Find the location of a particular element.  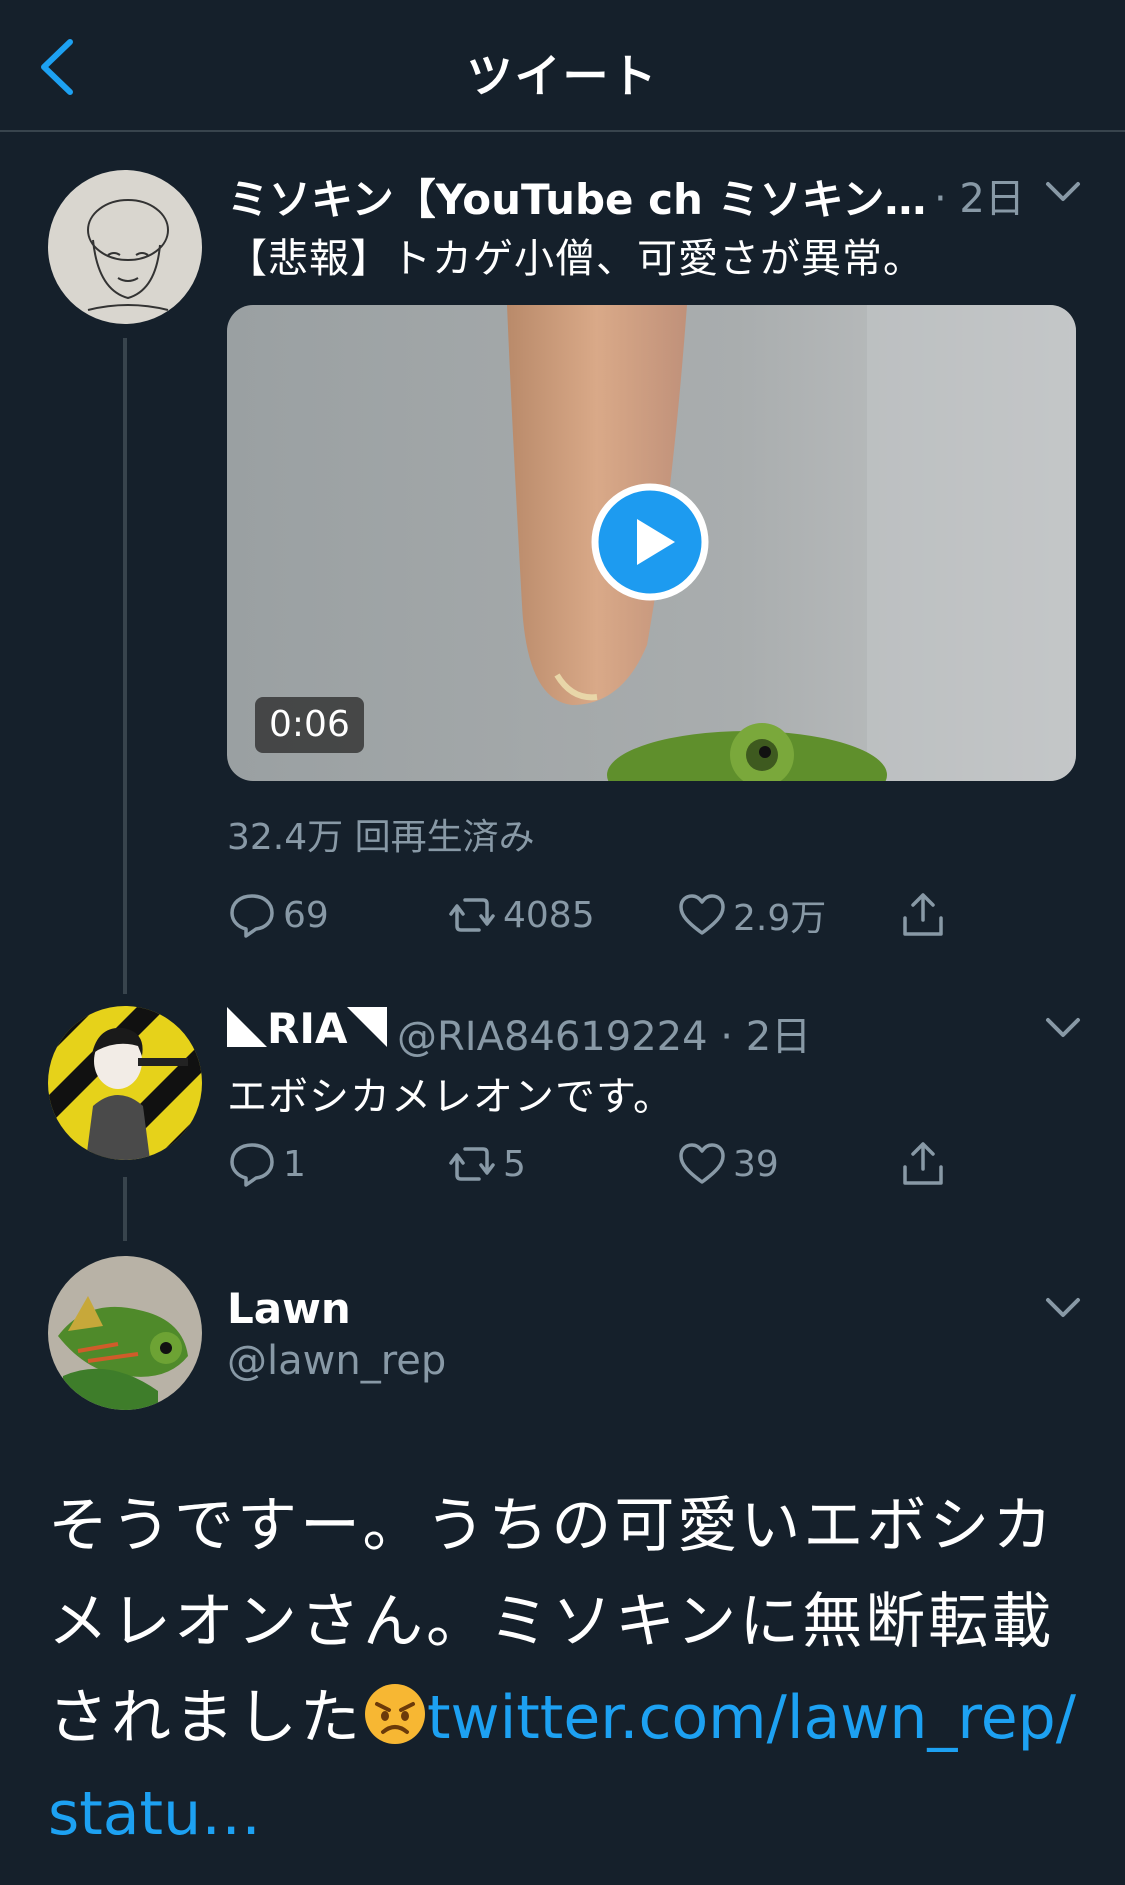

timestamp: · 2日 is located at coordinates (979, 199).